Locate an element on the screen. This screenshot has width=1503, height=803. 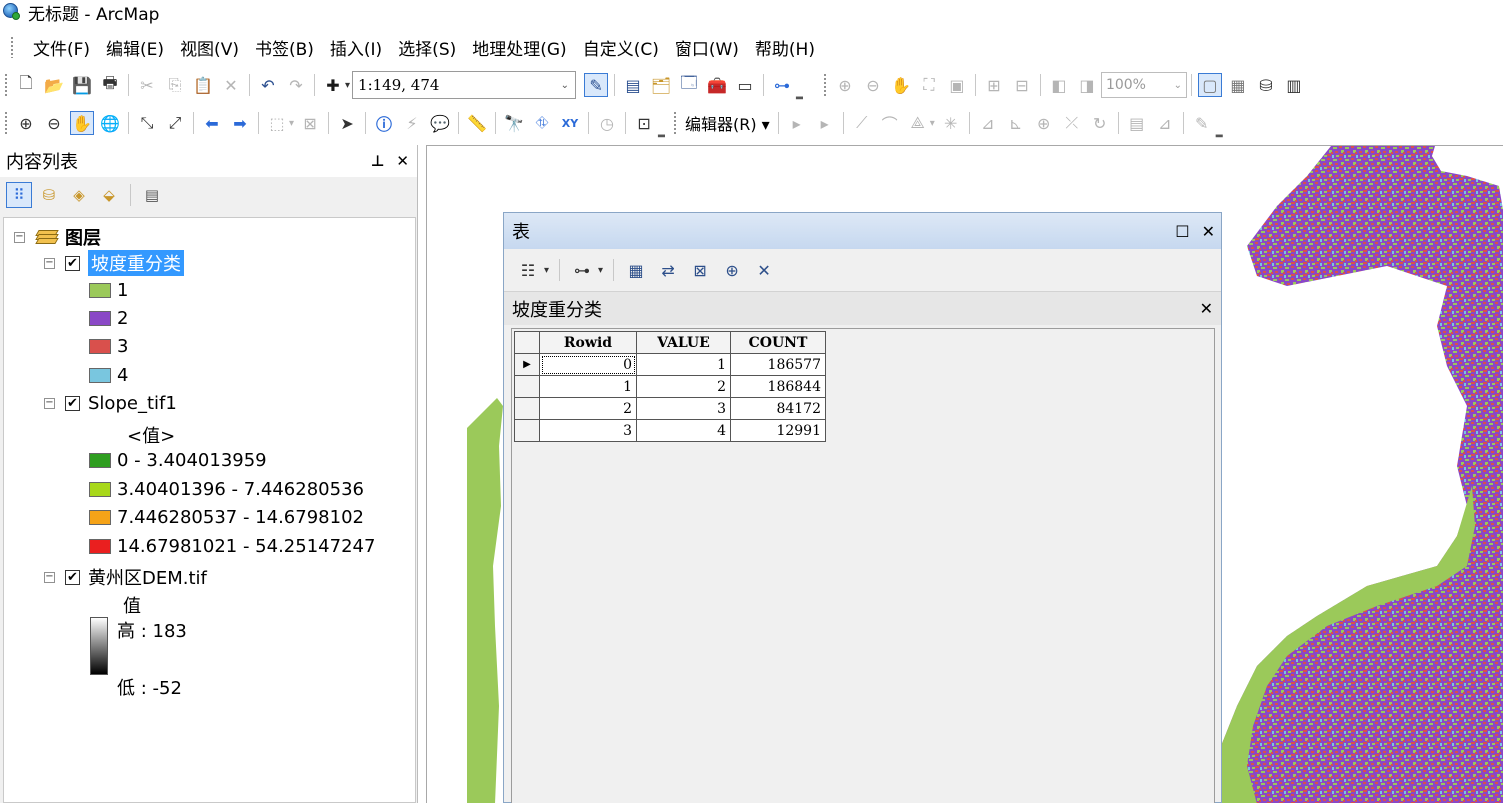
menu-edit: 编辑(E) is located at coordinates (135, 47).